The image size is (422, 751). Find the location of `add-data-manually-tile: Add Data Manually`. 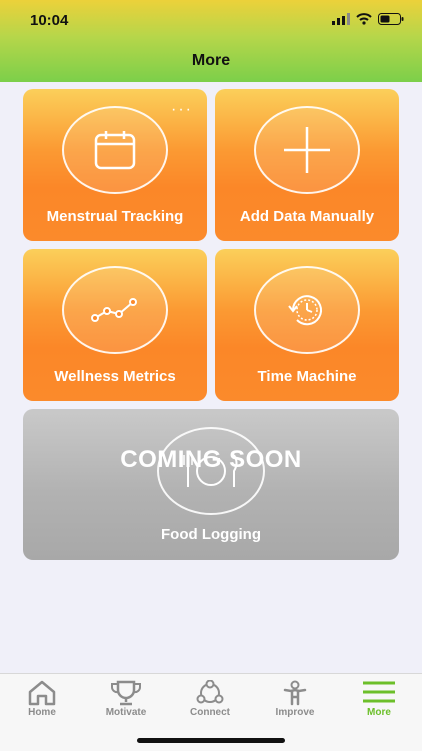

add-data-manually-tile: Add Data Manually is located at coordinates (307, 165).